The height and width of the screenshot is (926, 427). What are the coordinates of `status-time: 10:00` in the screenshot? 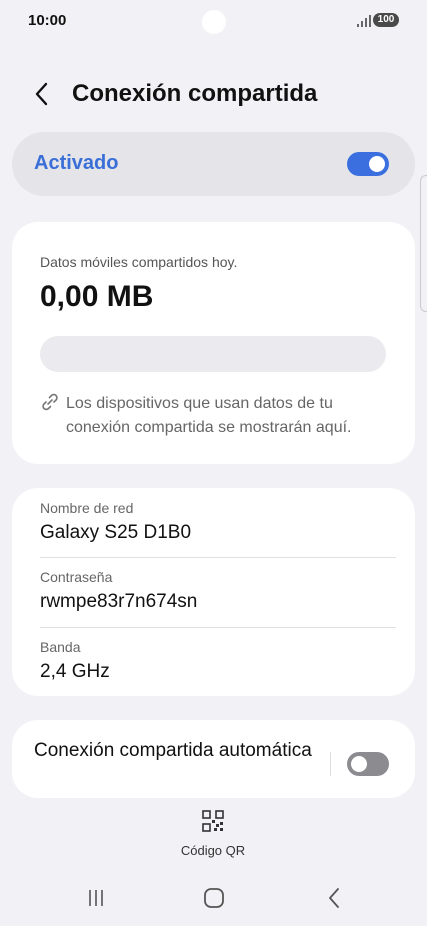 It's located at (47, 20).